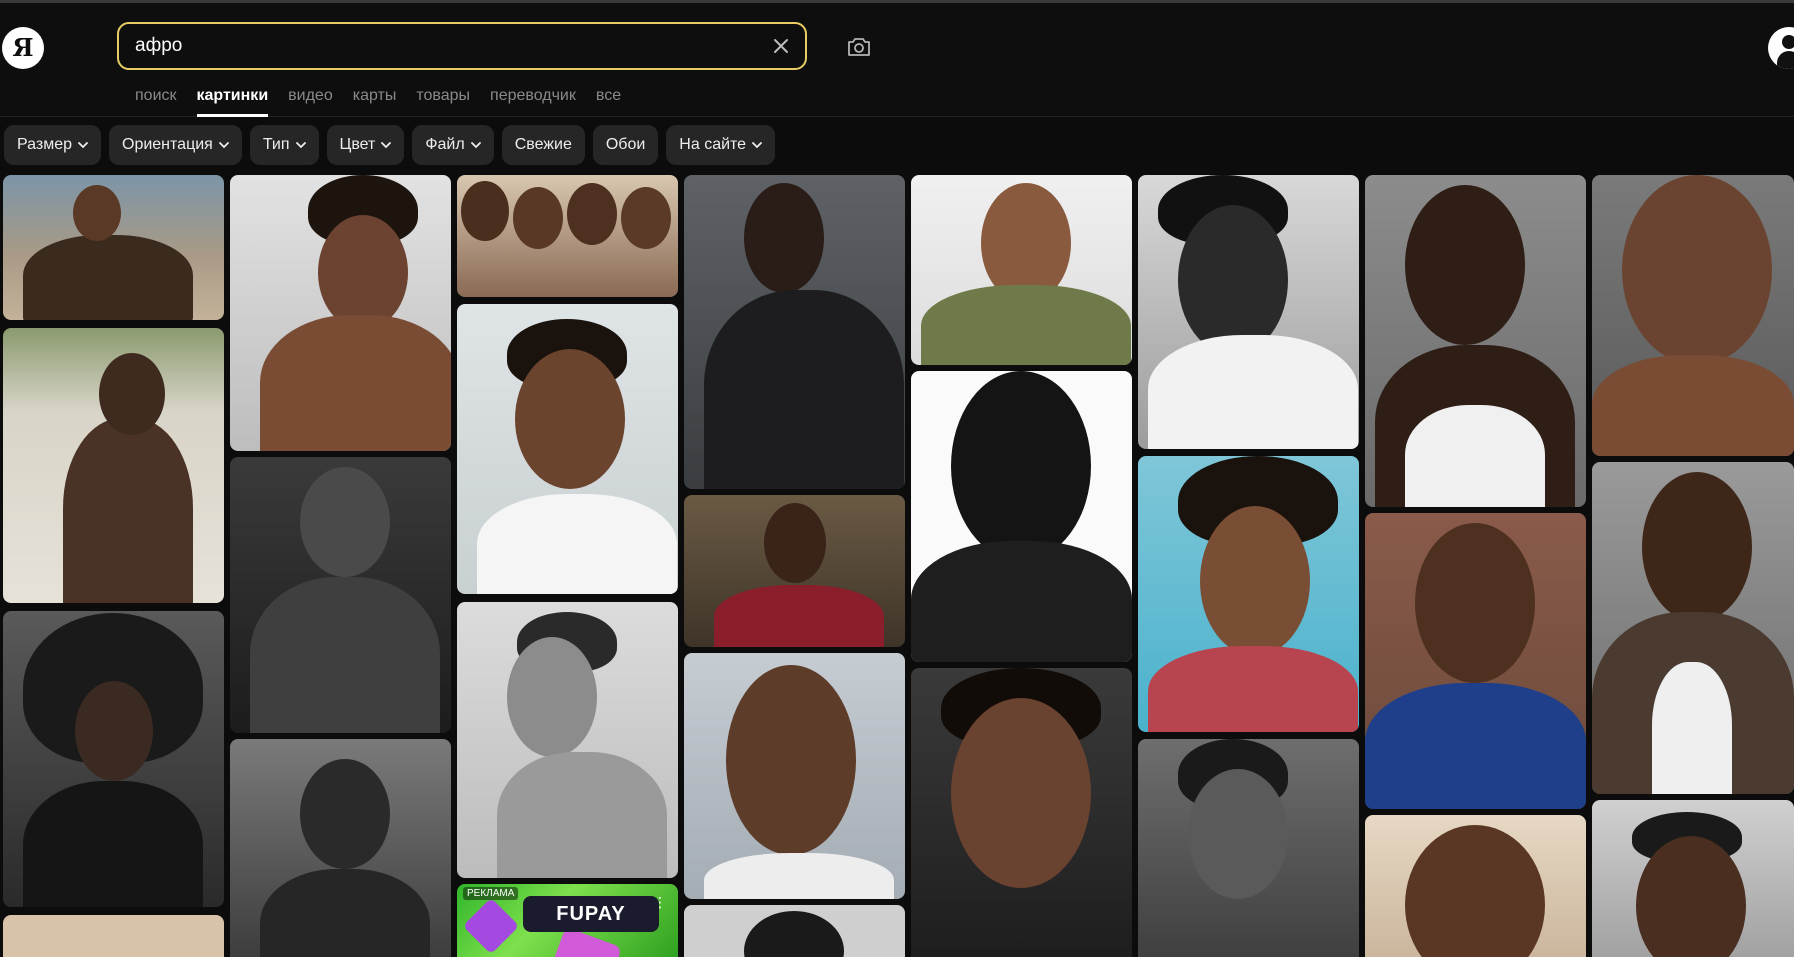 Image resolution: width=1794 pixels, height=957 pixels. I want to click on clear-search-button, so click(781, 46).